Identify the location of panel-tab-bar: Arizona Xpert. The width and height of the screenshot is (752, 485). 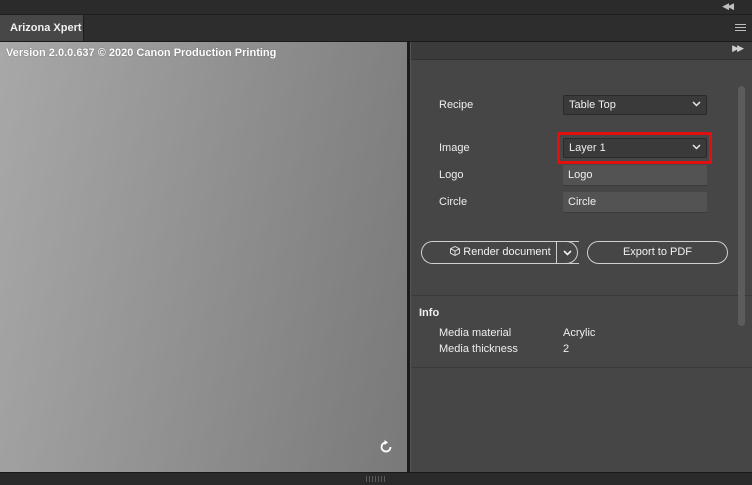
(376, 28).